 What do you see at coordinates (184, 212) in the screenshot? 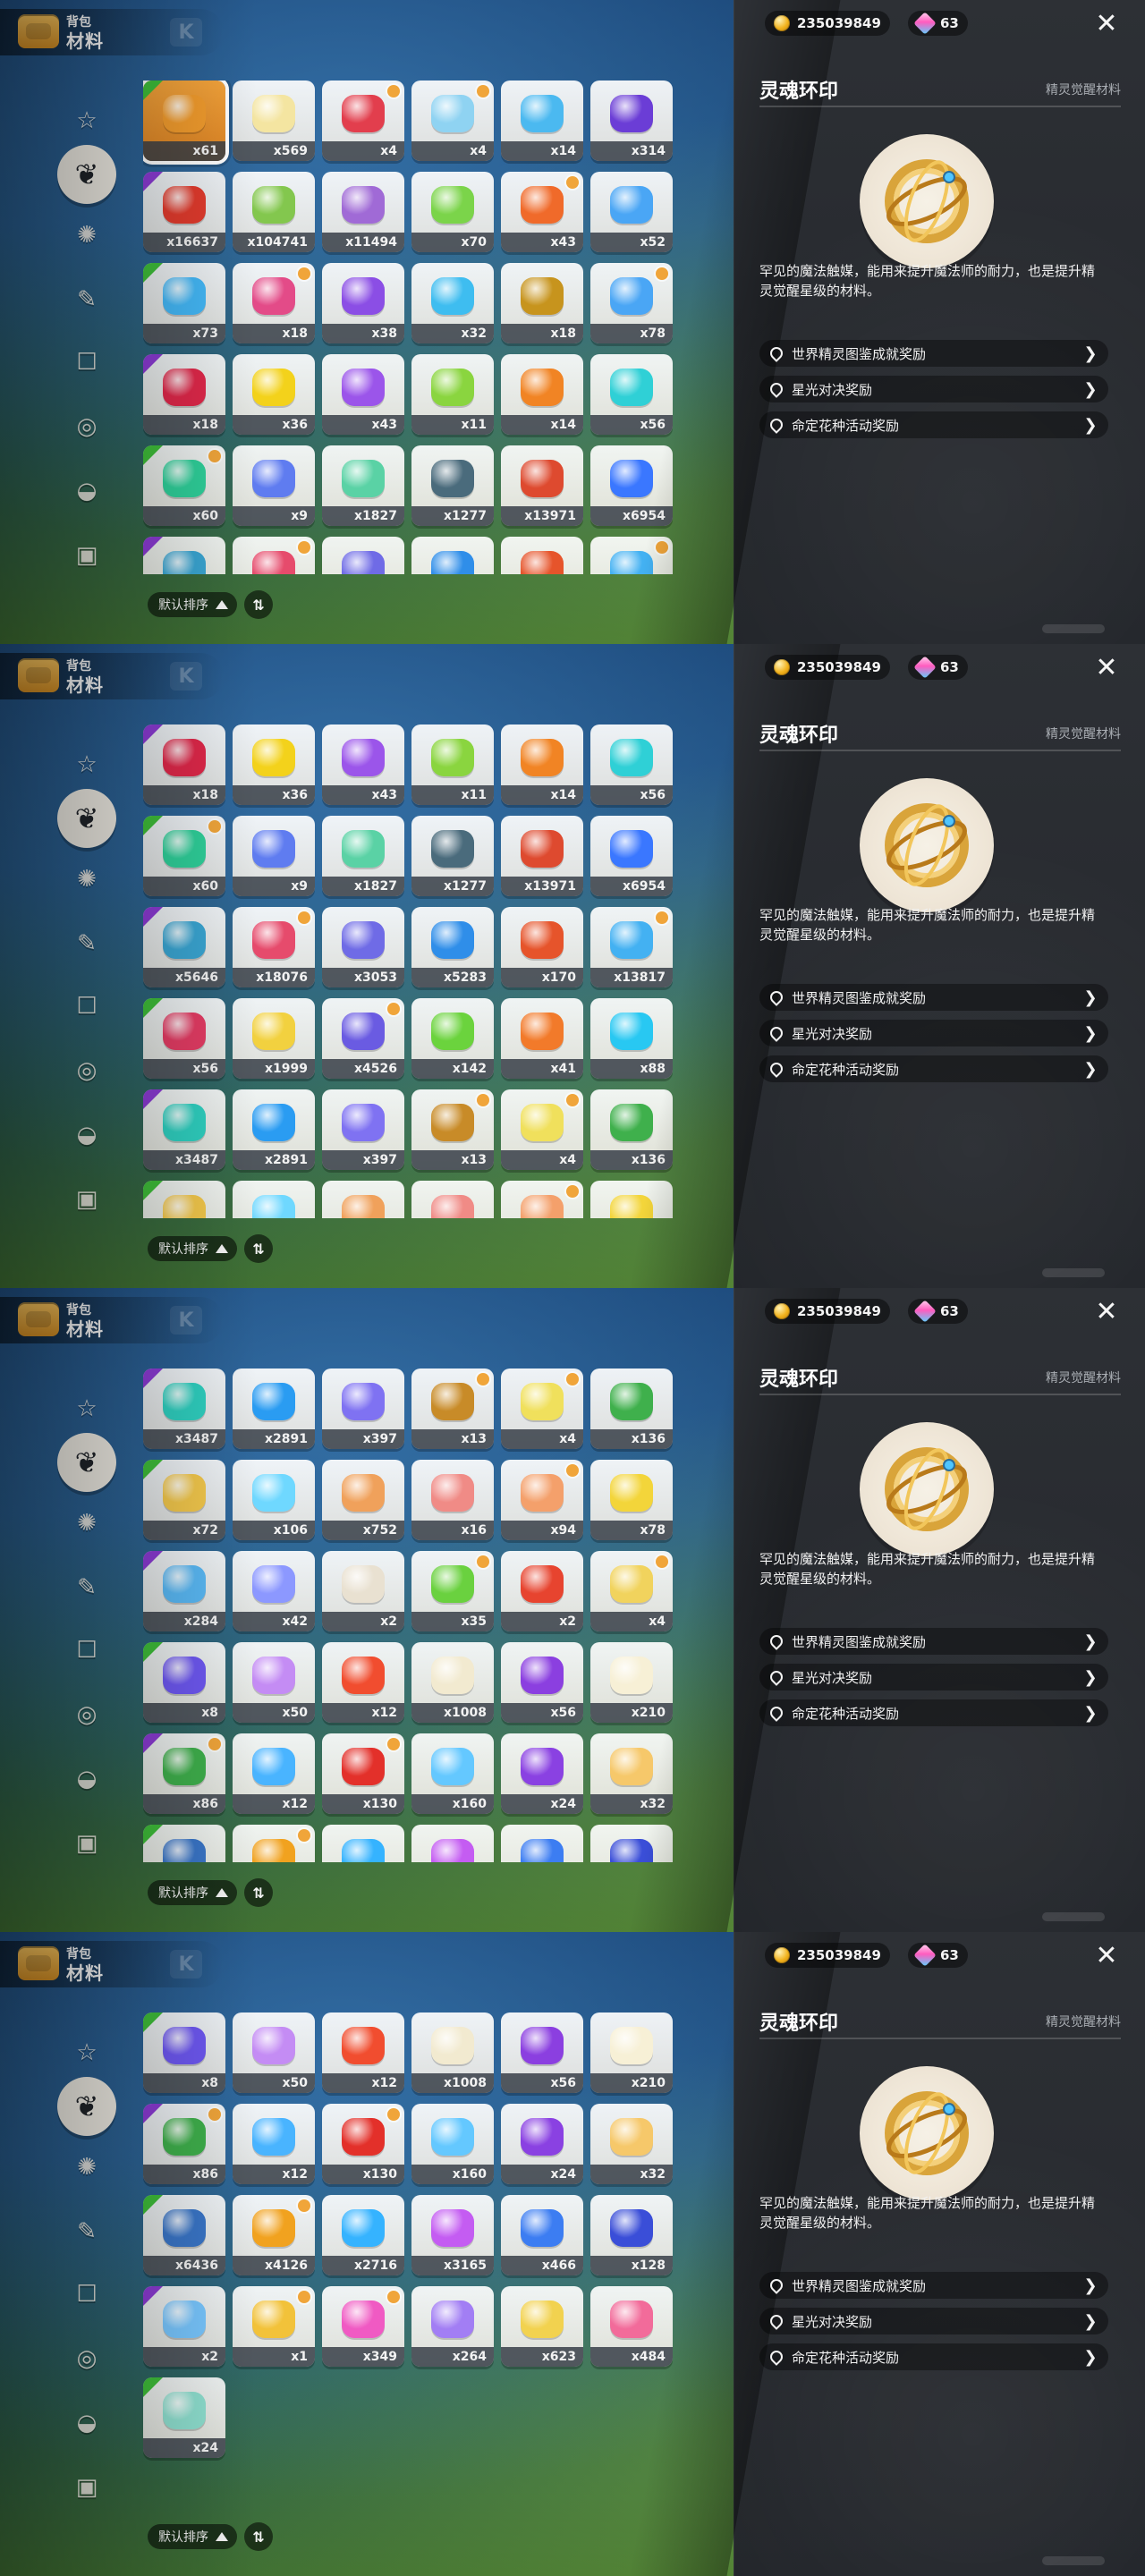
I see `inventory-tile: x16637` at bounding box center [184, 212].